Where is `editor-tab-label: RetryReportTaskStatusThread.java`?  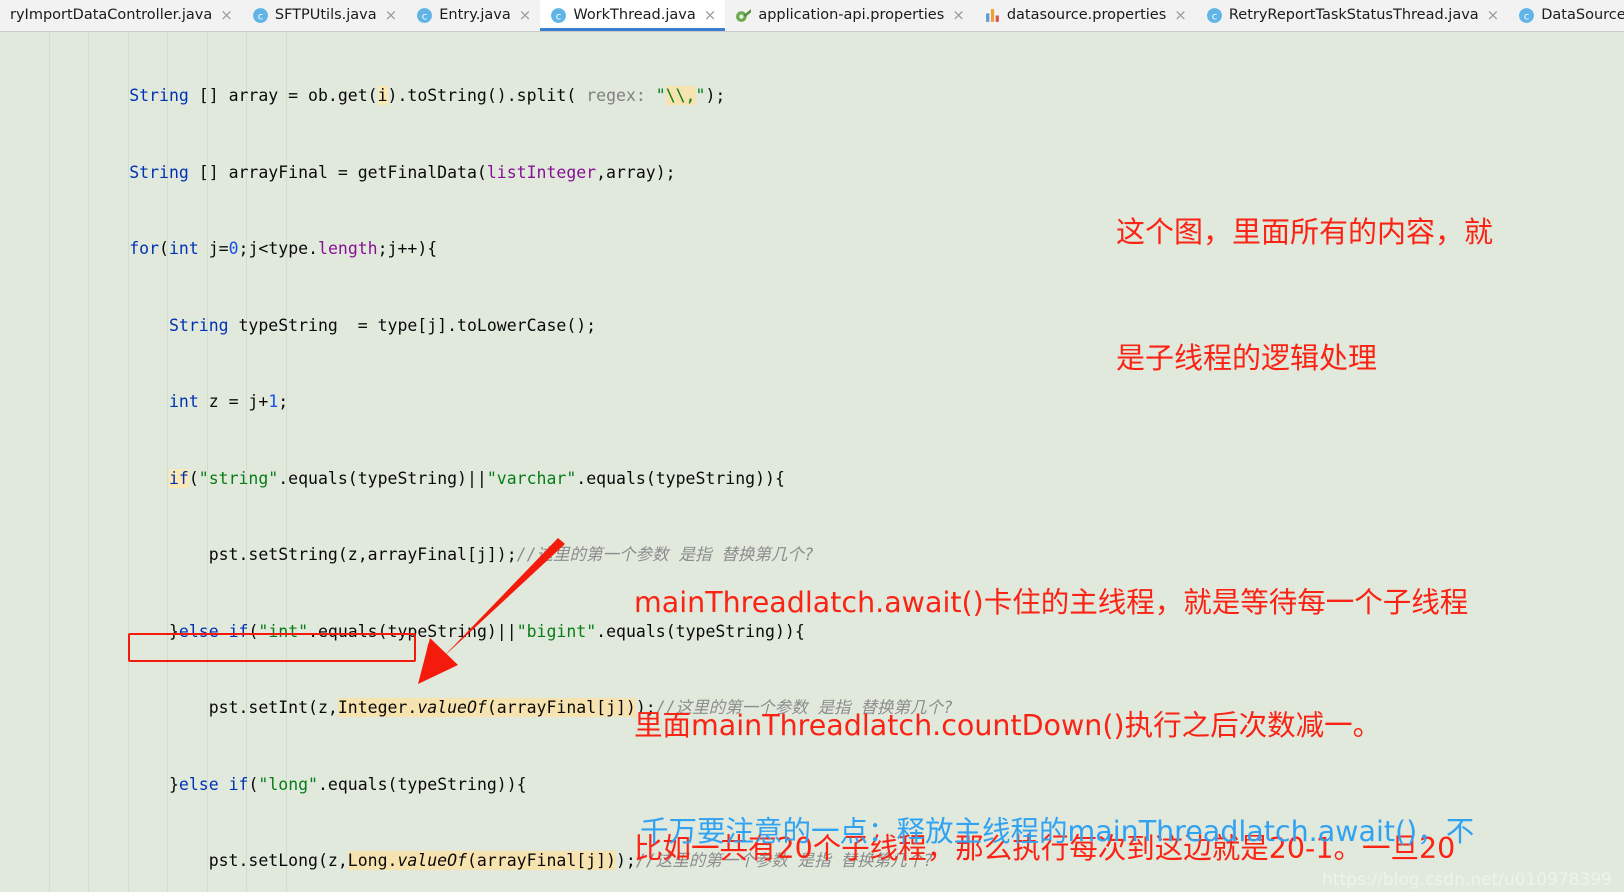
editor-tab-label: RetryReportTaskStatusThread.java is located at coordinates (1353, 15).